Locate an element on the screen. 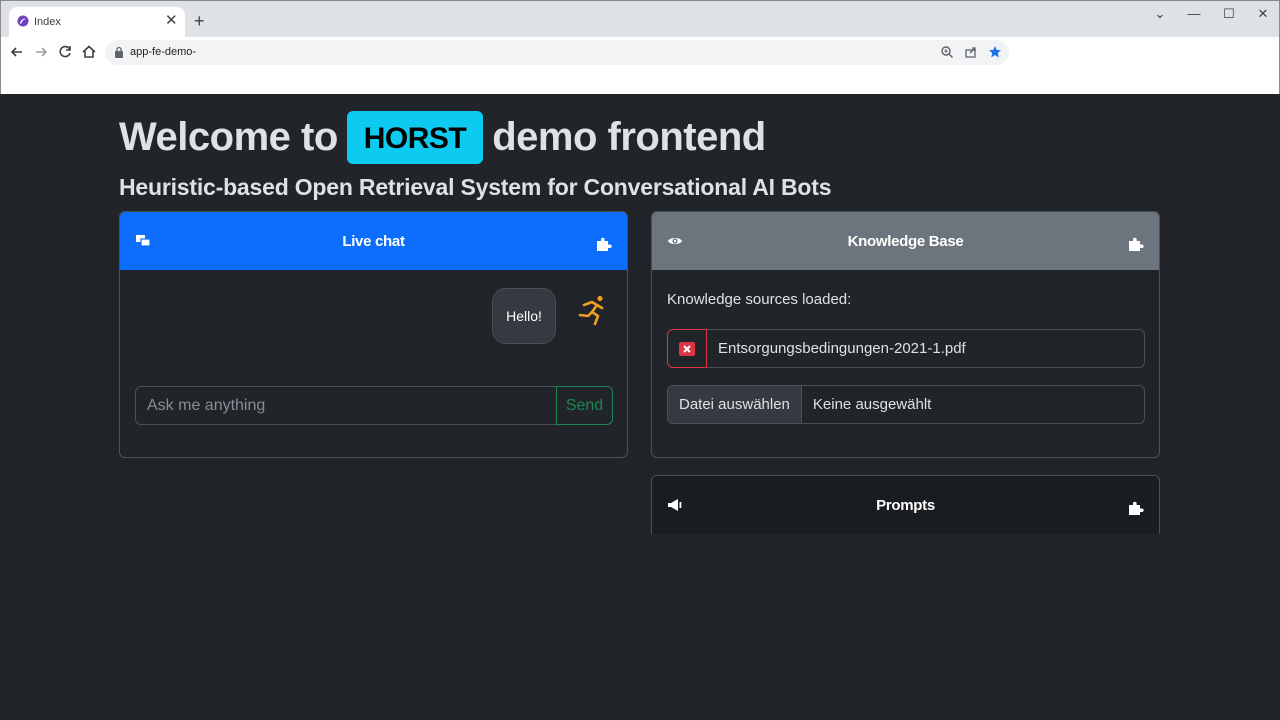  delete-file-button is located at coordinates (687, 348).